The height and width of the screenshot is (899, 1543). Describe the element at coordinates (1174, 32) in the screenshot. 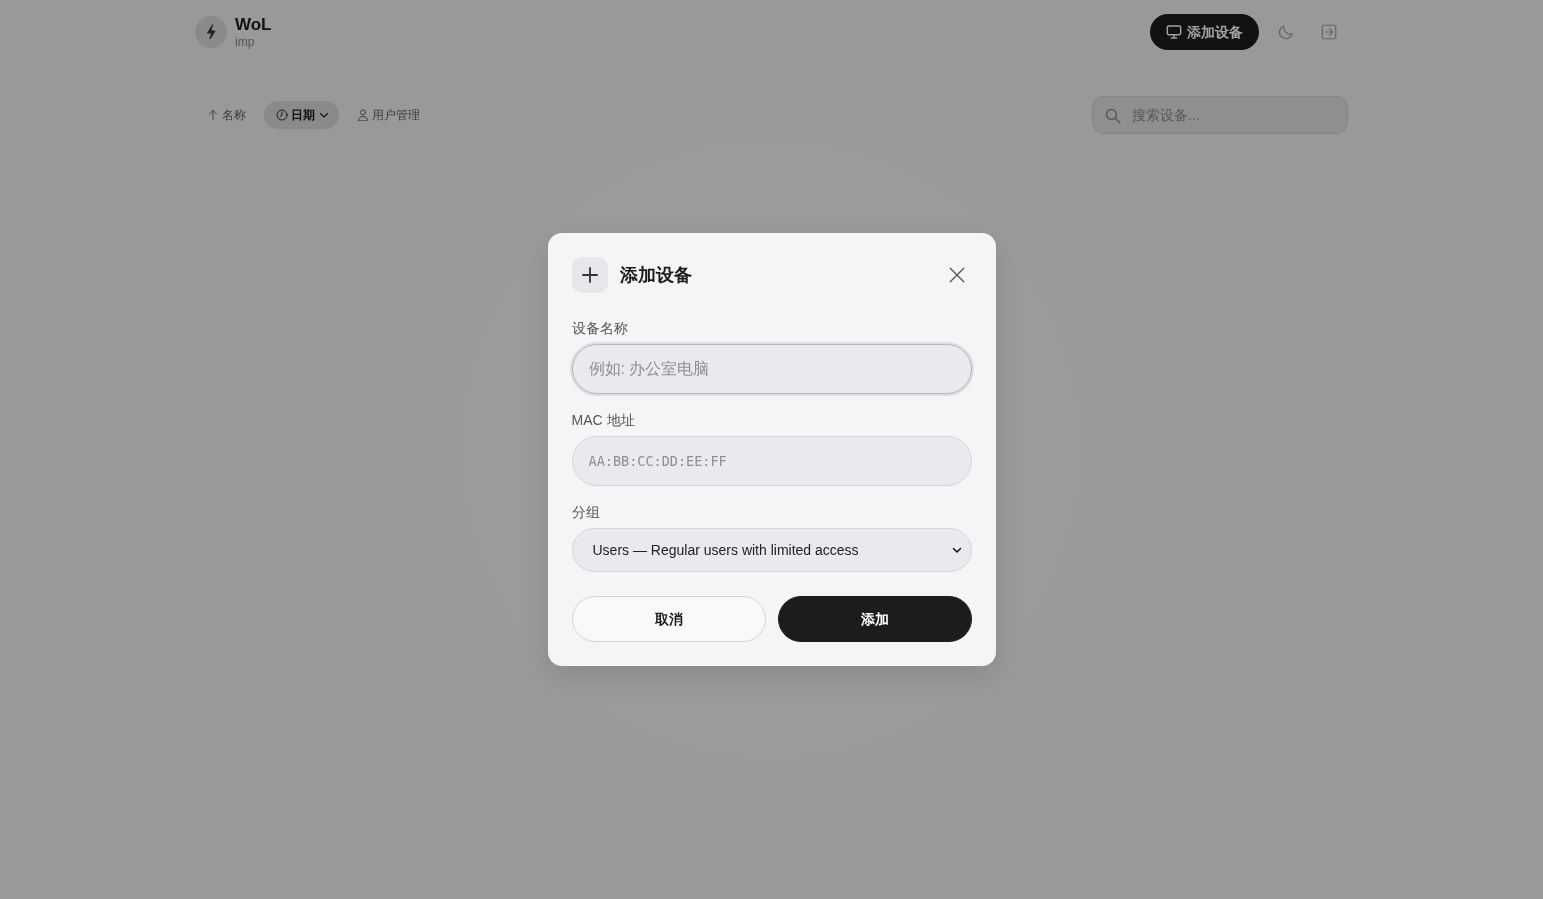

I see `monitor-icon` at that location.